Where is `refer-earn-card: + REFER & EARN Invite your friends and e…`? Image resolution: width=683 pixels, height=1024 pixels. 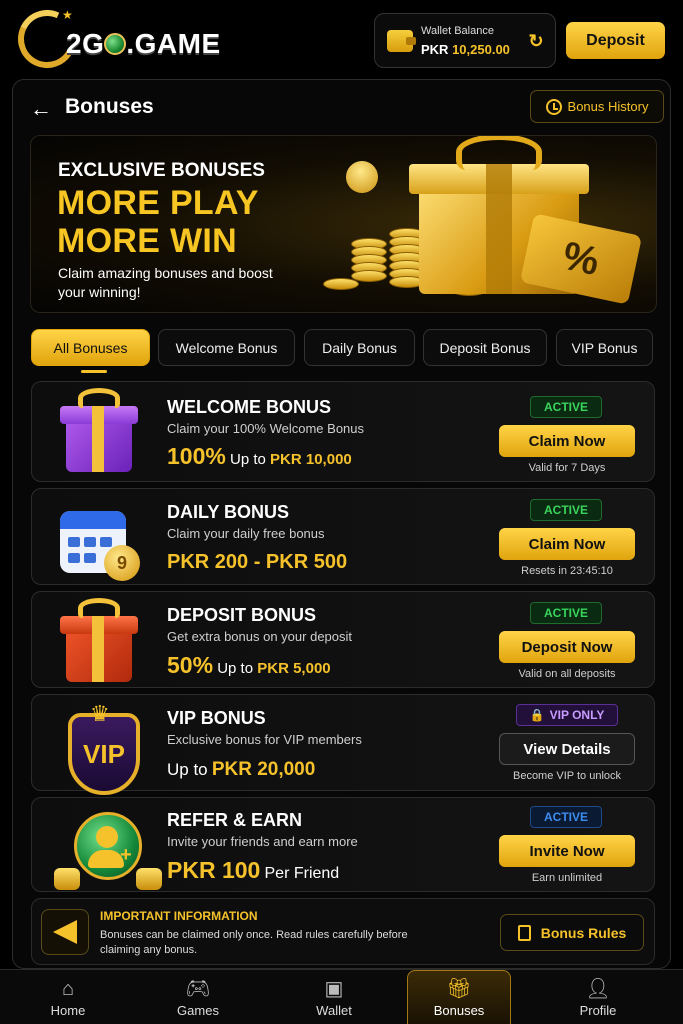 refer-earn-card: + REFER & EARN Invite your friends and e… is located at coordinates (343, 844).